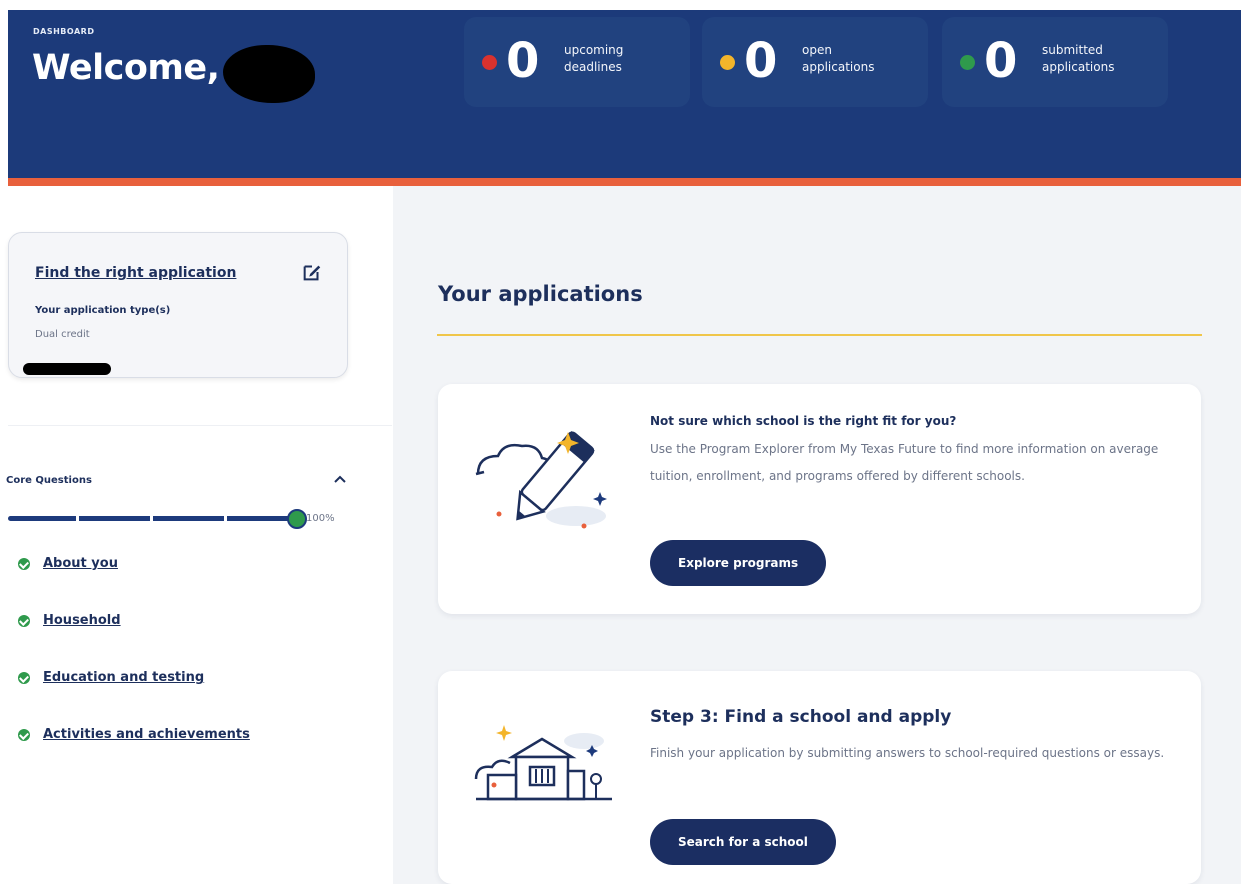  What do you see at coordinates (62, 334) in the screenshot?
I see `application-type-value: Dual credit` at bounding box center [62, 334].